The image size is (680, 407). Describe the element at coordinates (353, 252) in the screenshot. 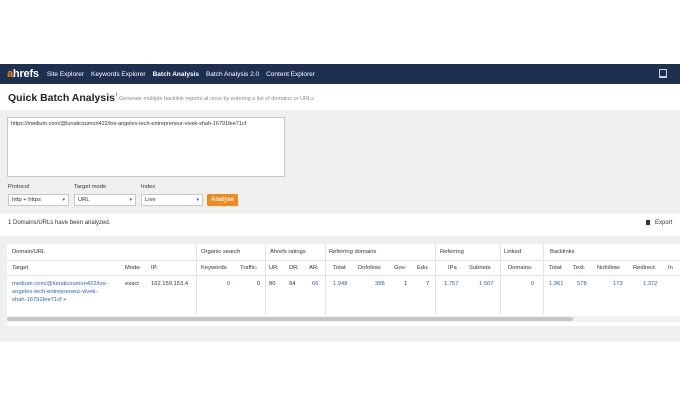

I see `group-referring-domains: Referring domains` at that location.